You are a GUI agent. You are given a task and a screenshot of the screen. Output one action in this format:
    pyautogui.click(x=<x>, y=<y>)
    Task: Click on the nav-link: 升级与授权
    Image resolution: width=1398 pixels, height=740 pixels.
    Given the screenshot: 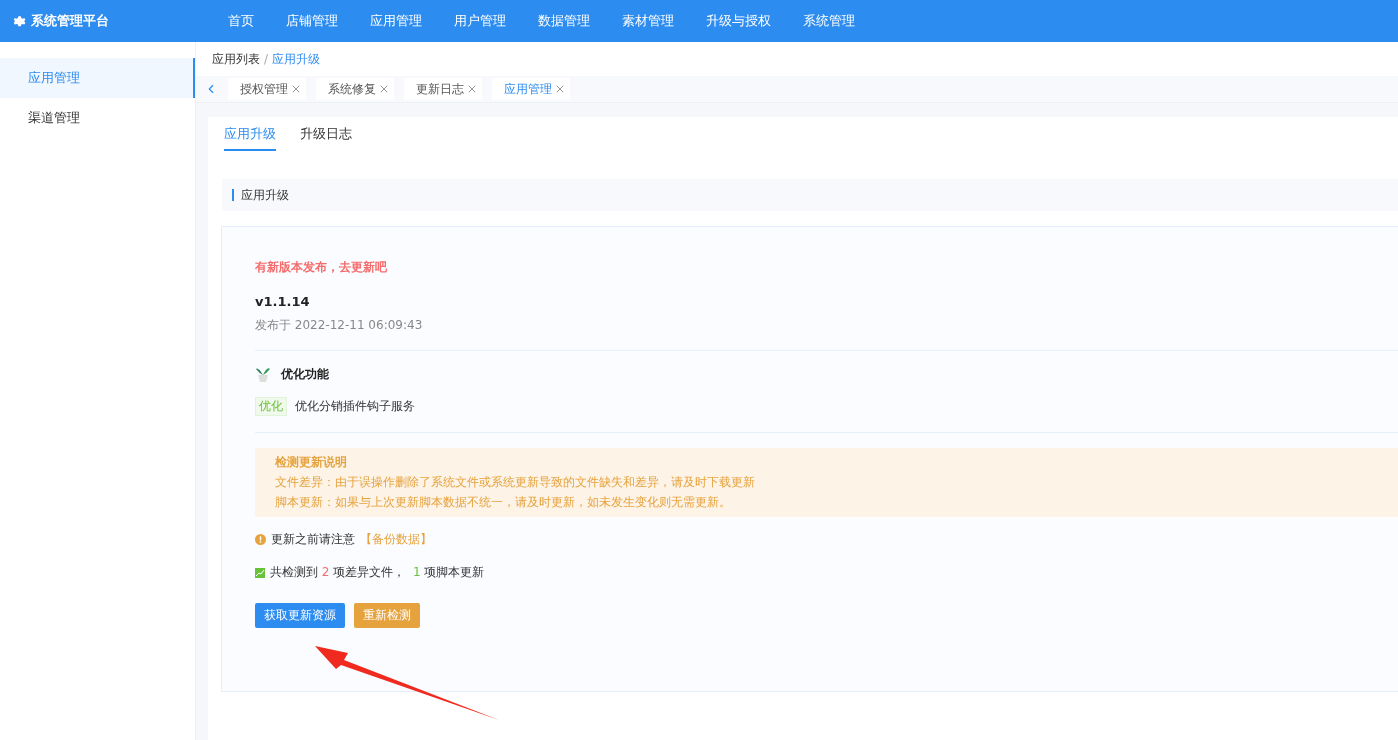 What is the action you would take?
    pyautogui.click(x=738, y=21)
    